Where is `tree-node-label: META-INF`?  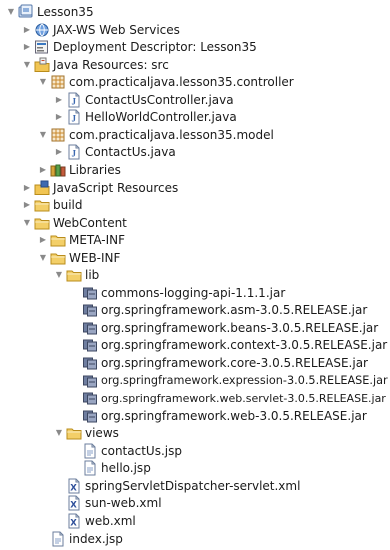 tree-node-label: META-INF is located at coordinates (97, 240).